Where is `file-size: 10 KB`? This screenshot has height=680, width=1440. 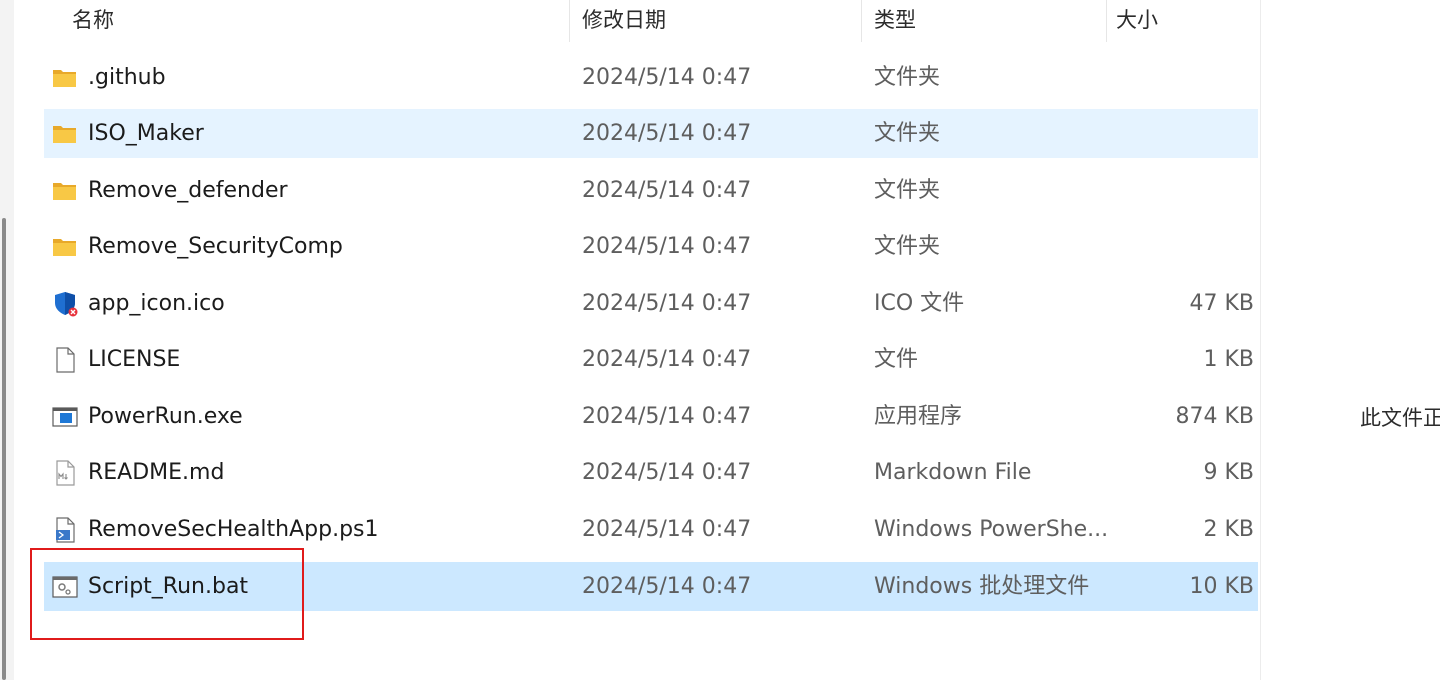
file-size: 10 KB is located at coordinates (1221, 586).